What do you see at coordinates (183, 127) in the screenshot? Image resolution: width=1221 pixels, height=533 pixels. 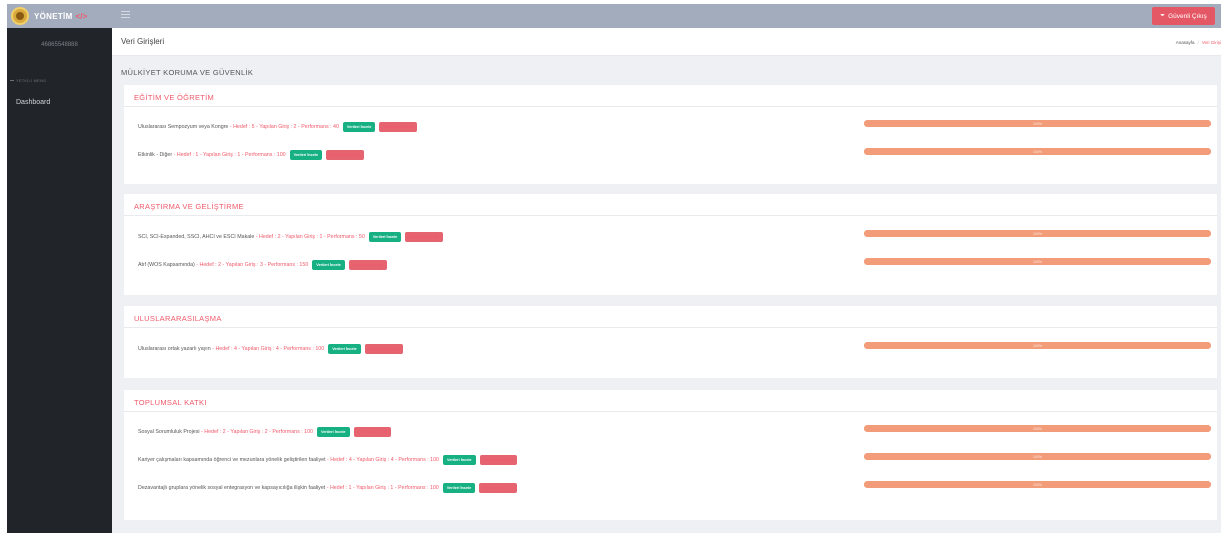 I see `item-label: Uluslararası Sempozyum veya Kongre` at bounding box center [183, 127].